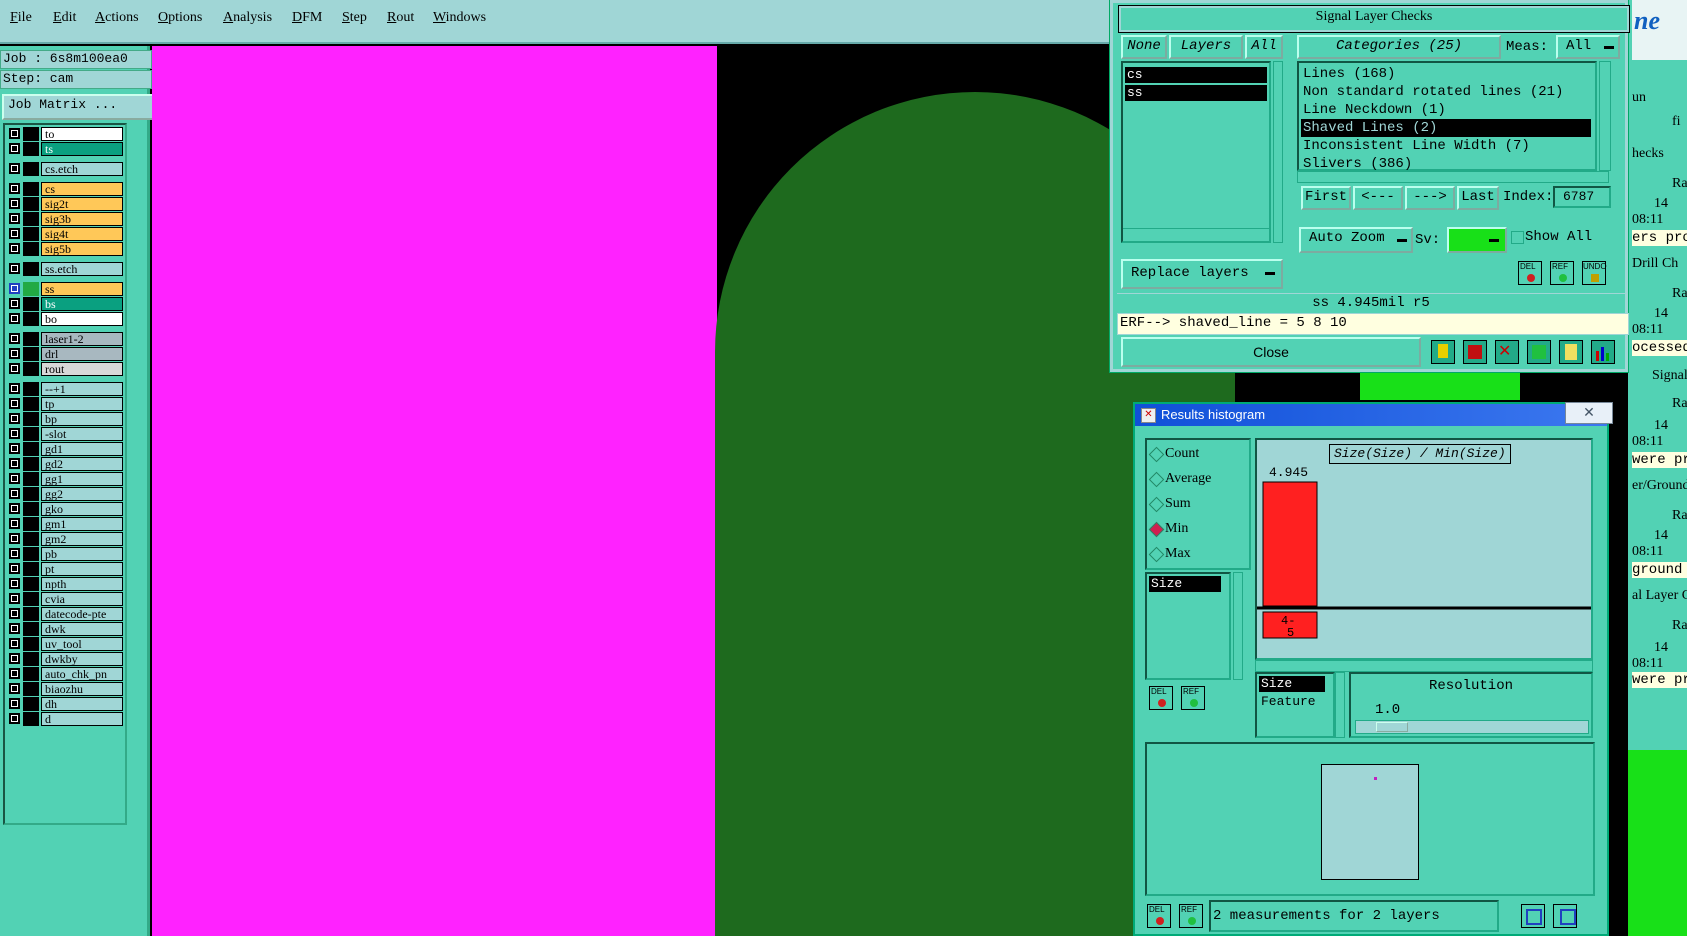  Describe the element at coordinates (1562, 273) in the screenshot. I see `ref-button: REF` at that location.